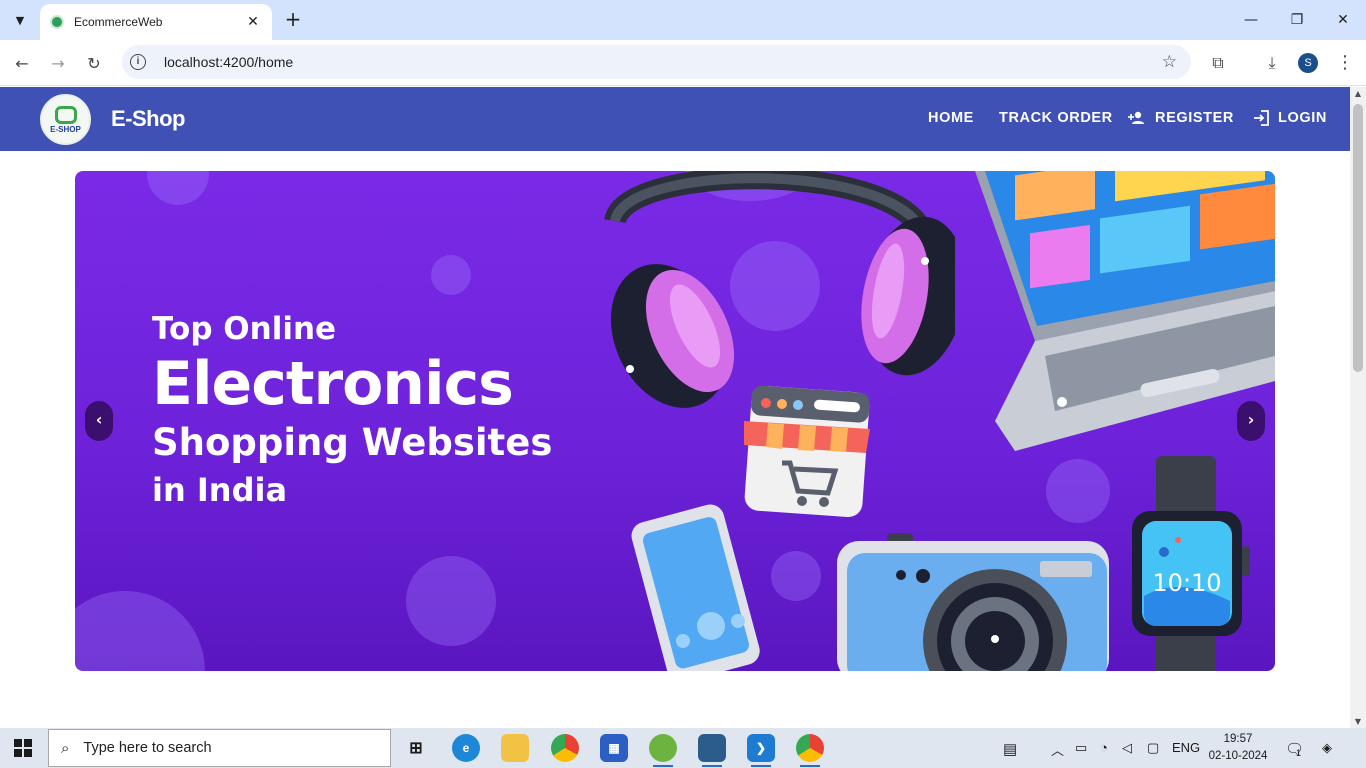 The width and height of the screenshot is (1366, 768). I want to click on url-text: localhost:4200/home, so click(229, 62).